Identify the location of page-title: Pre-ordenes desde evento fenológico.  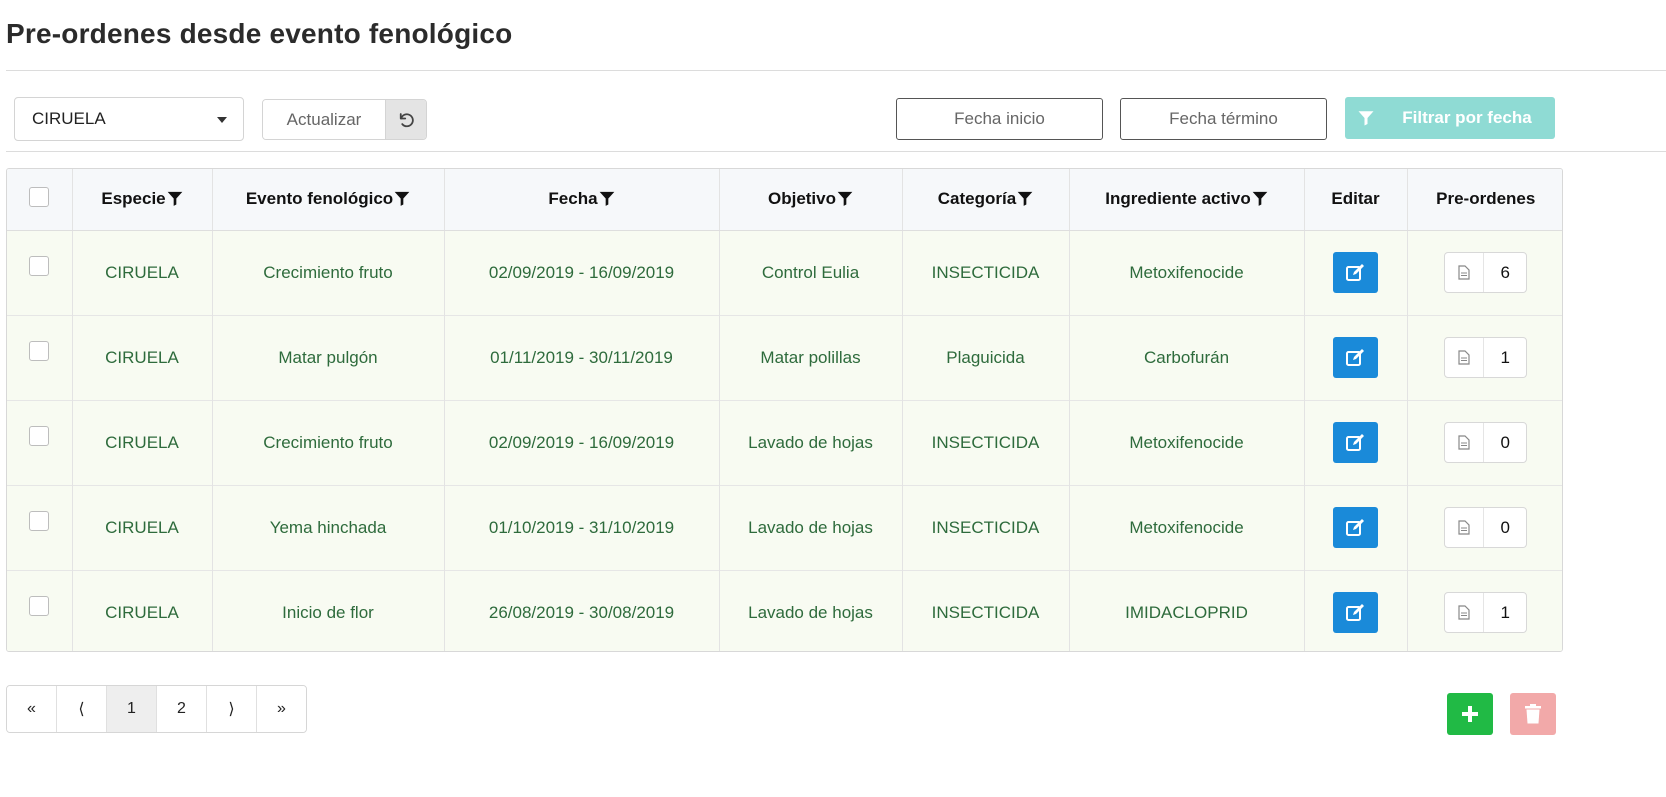
(259, 33).